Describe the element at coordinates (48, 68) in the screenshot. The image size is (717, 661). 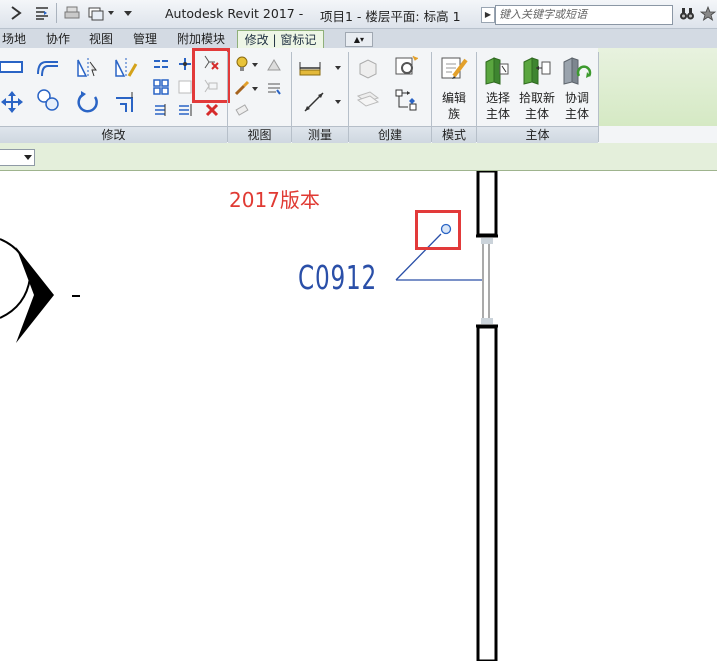
I see `offset-icon` at that location.